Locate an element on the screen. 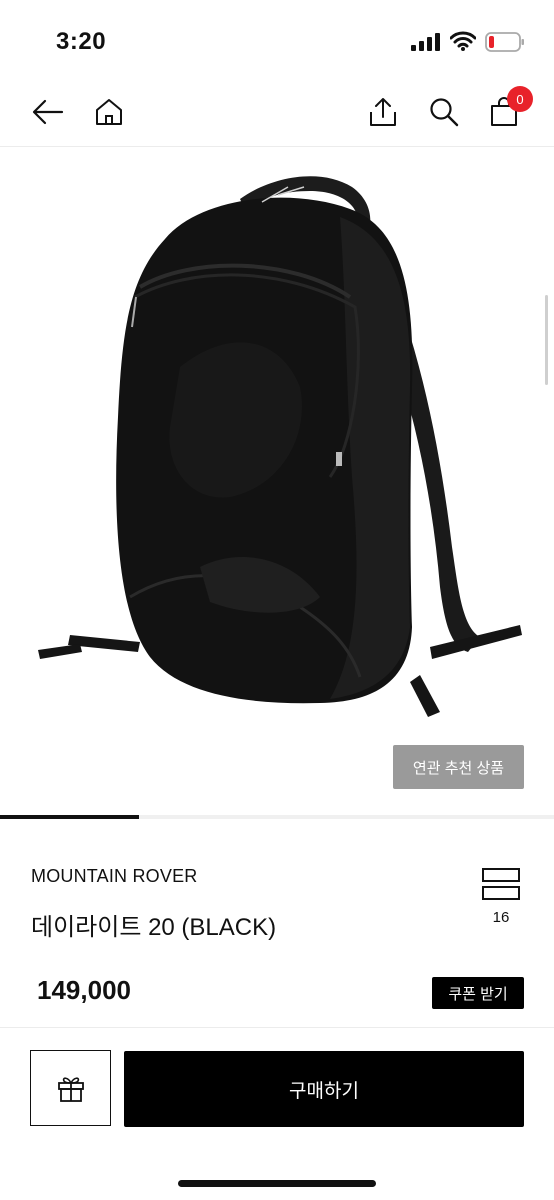  back-button is located at coordinates (48, 112).